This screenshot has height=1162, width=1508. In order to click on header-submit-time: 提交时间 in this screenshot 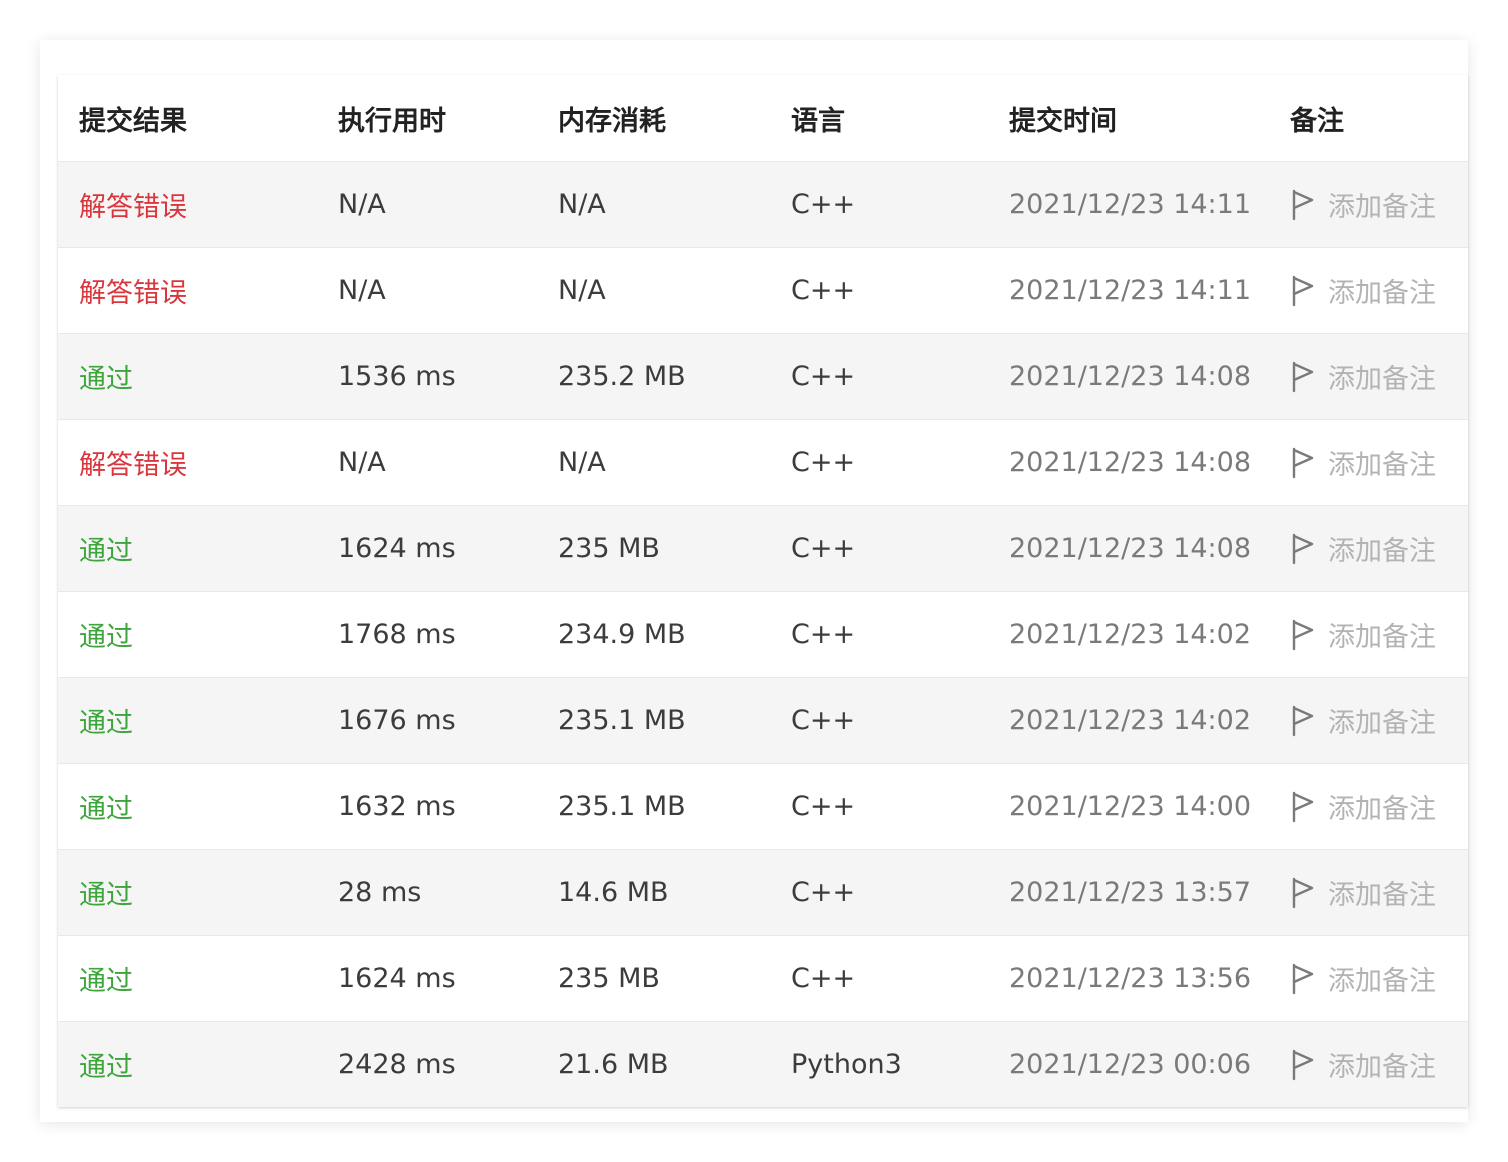, I will do `click(1063, 121)`.